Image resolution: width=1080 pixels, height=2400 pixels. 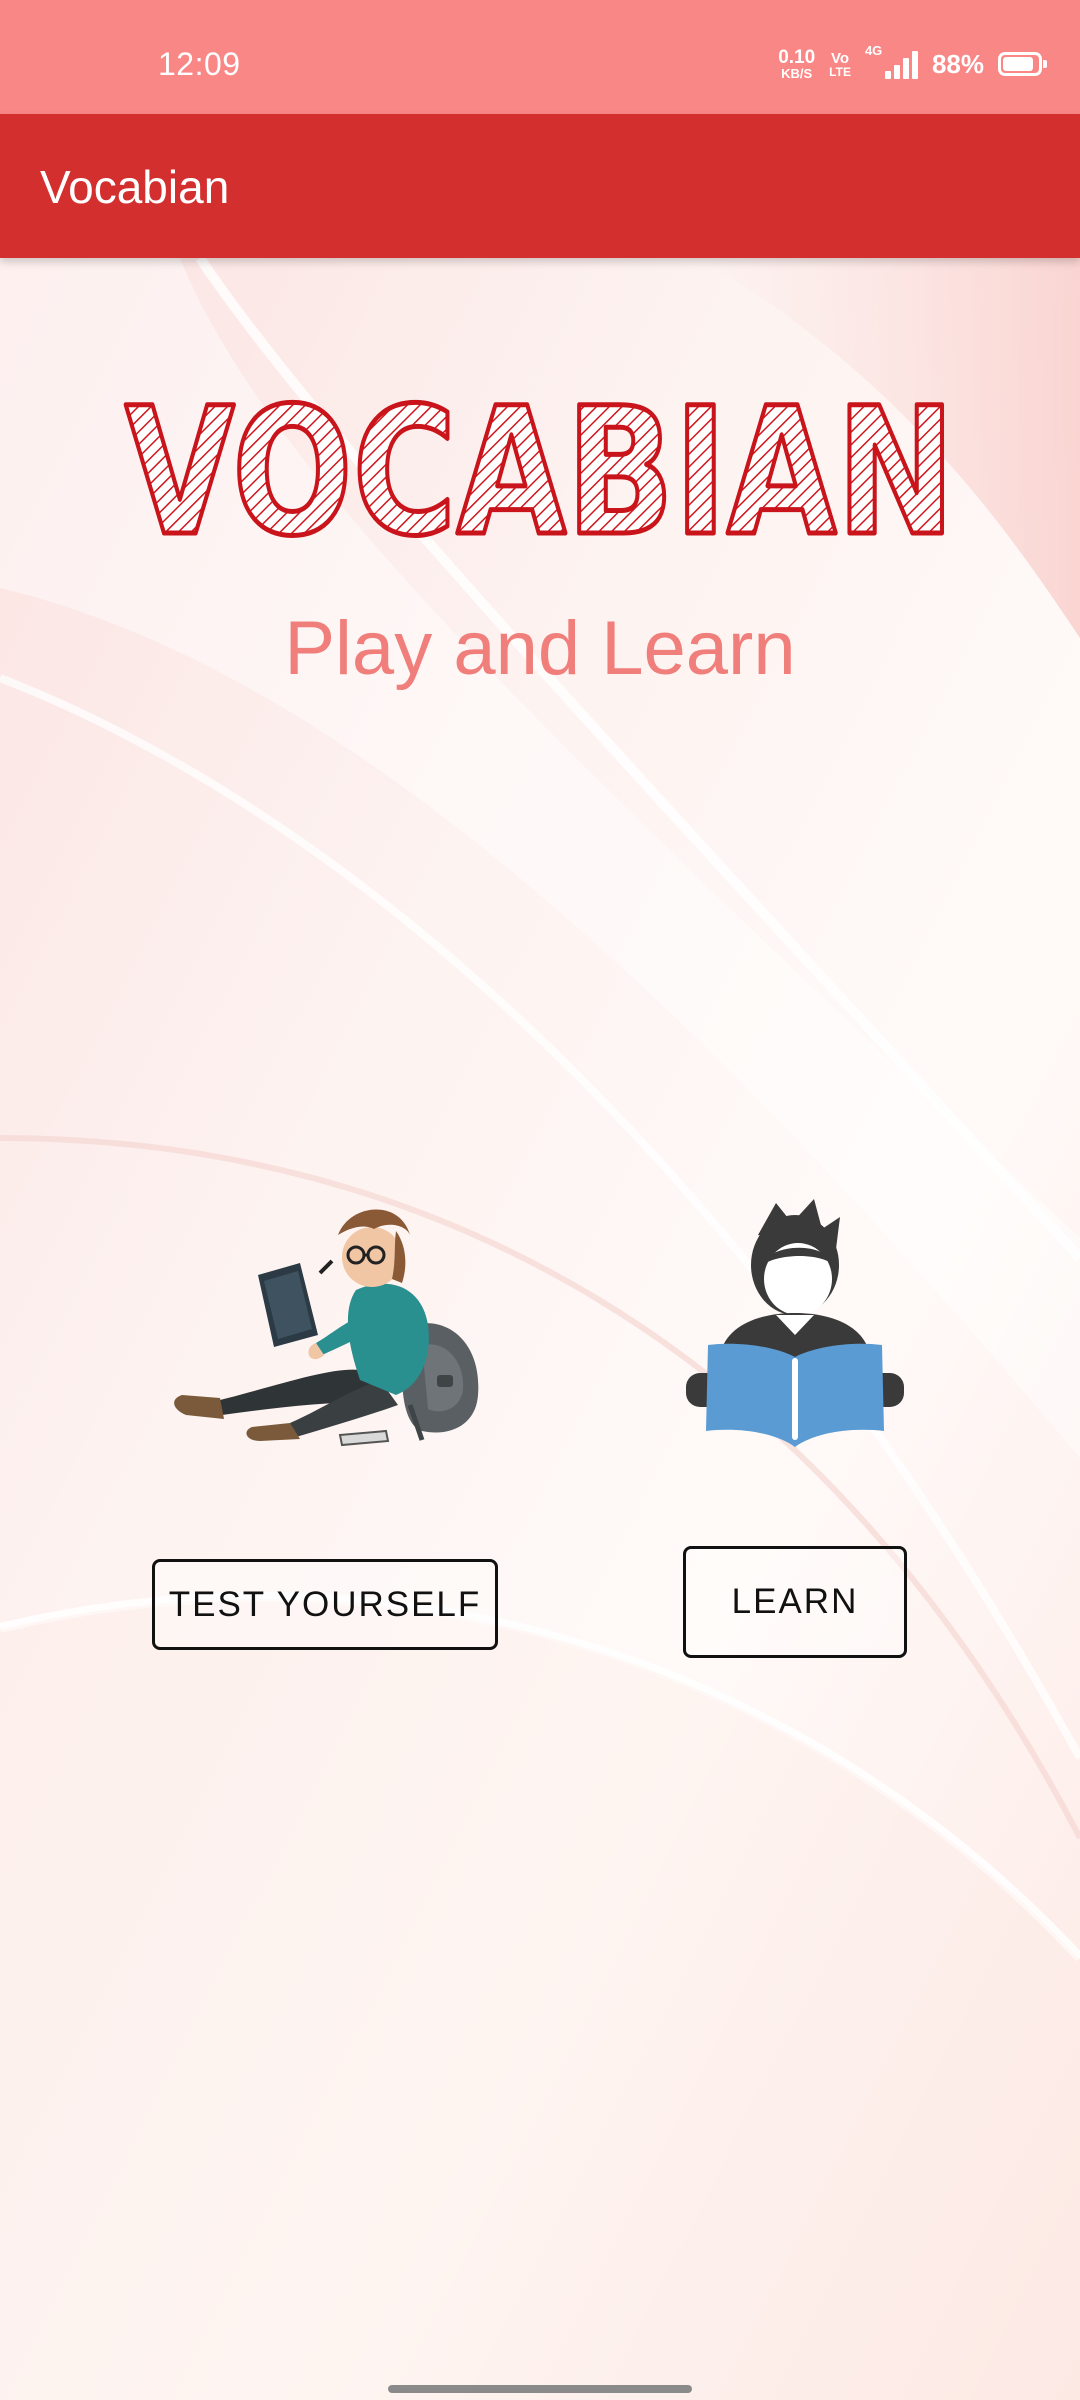 I want to click on vocabian-logo: VOCABIAN, so click(x=540, y=465).